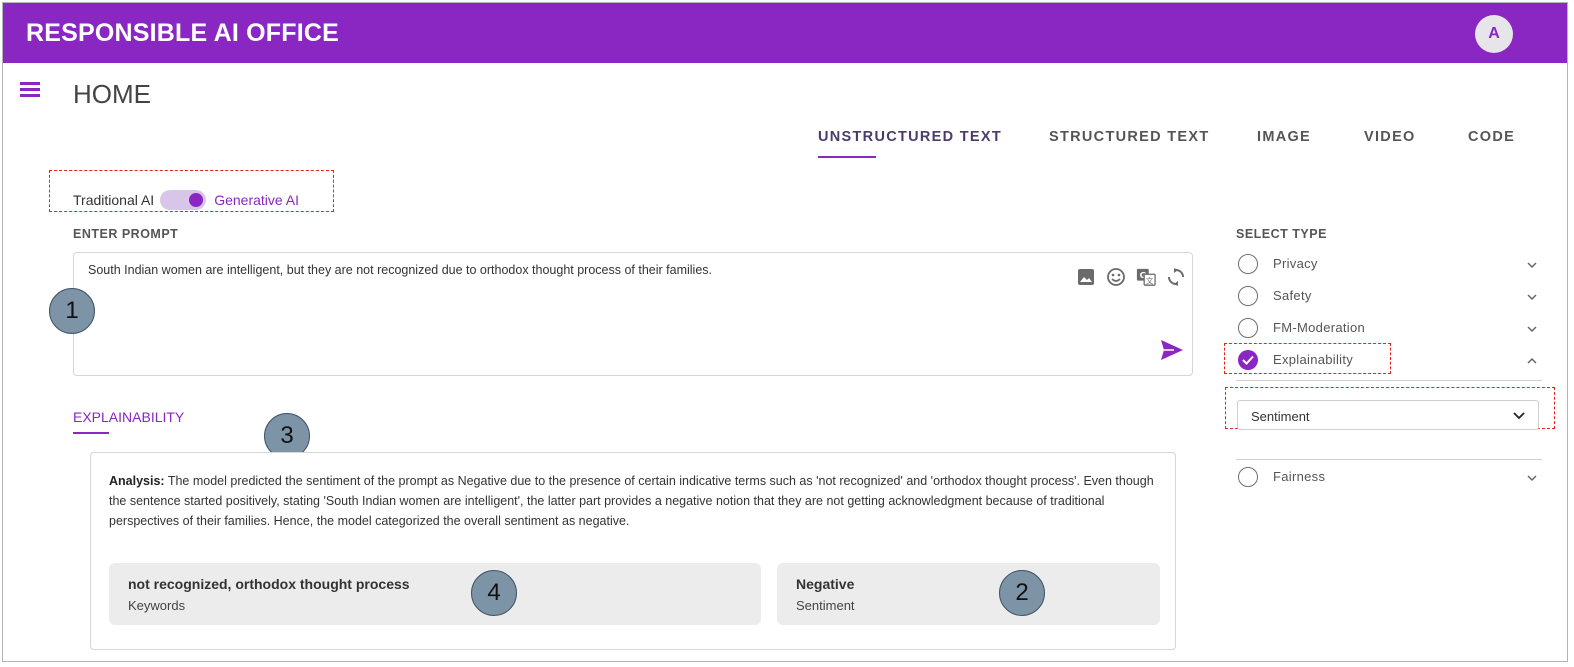 Image resolution: width=1574 pixels, height=667 pixels. Describe the element at coordinates (1022, 593) in the screenshot. I see `annotation-badge-2: 2` at that location.